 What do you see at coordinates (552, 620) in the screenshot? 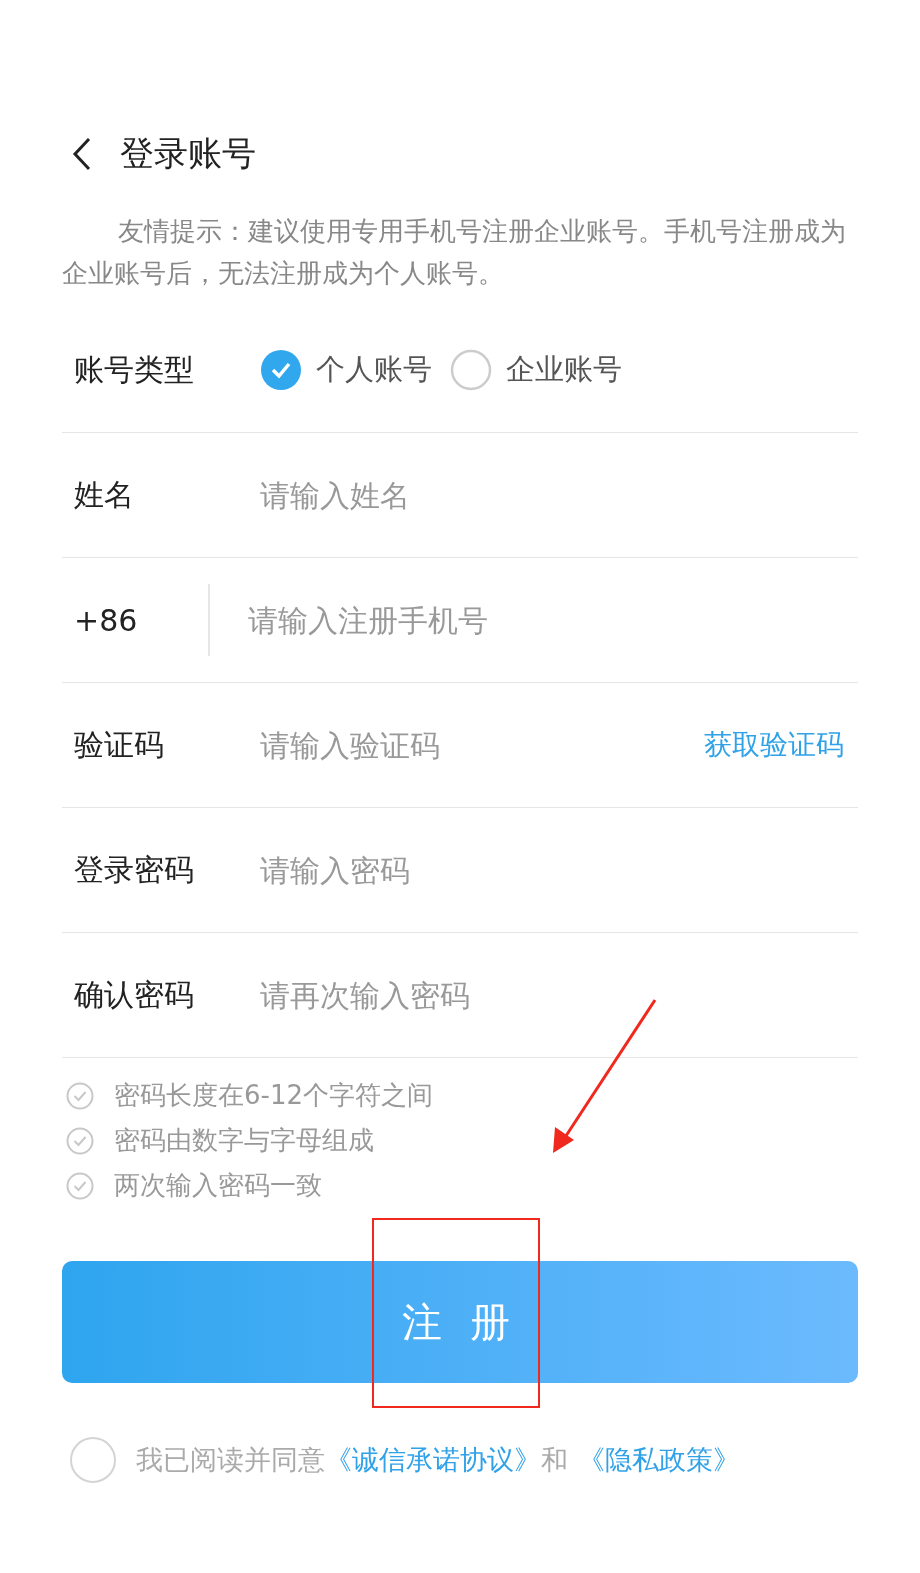
I see `input-field: 请输入注册手机号` at bounding box center [552, 620].